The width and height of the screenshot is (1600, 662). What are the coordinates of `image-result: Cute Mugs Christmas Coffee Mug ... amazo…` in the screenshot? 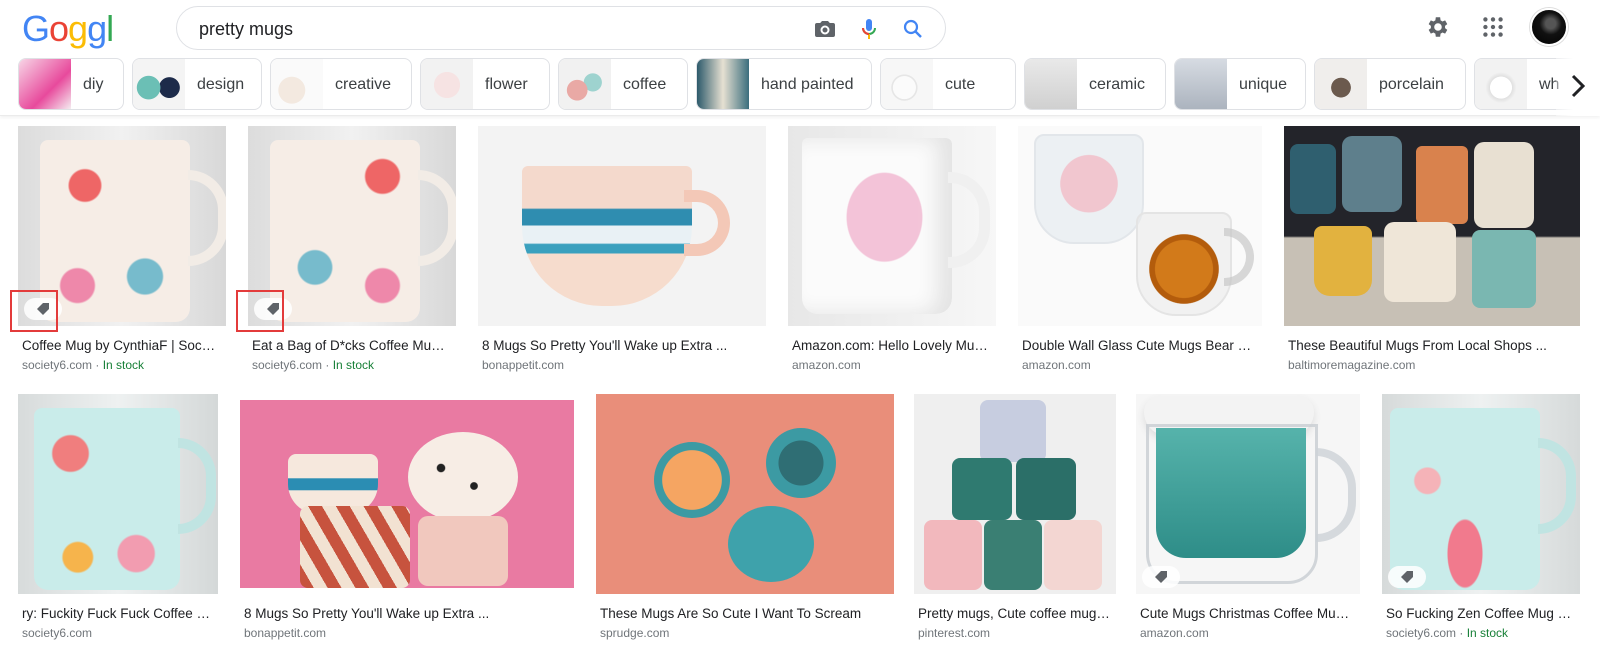 It's located at (1248, 517).